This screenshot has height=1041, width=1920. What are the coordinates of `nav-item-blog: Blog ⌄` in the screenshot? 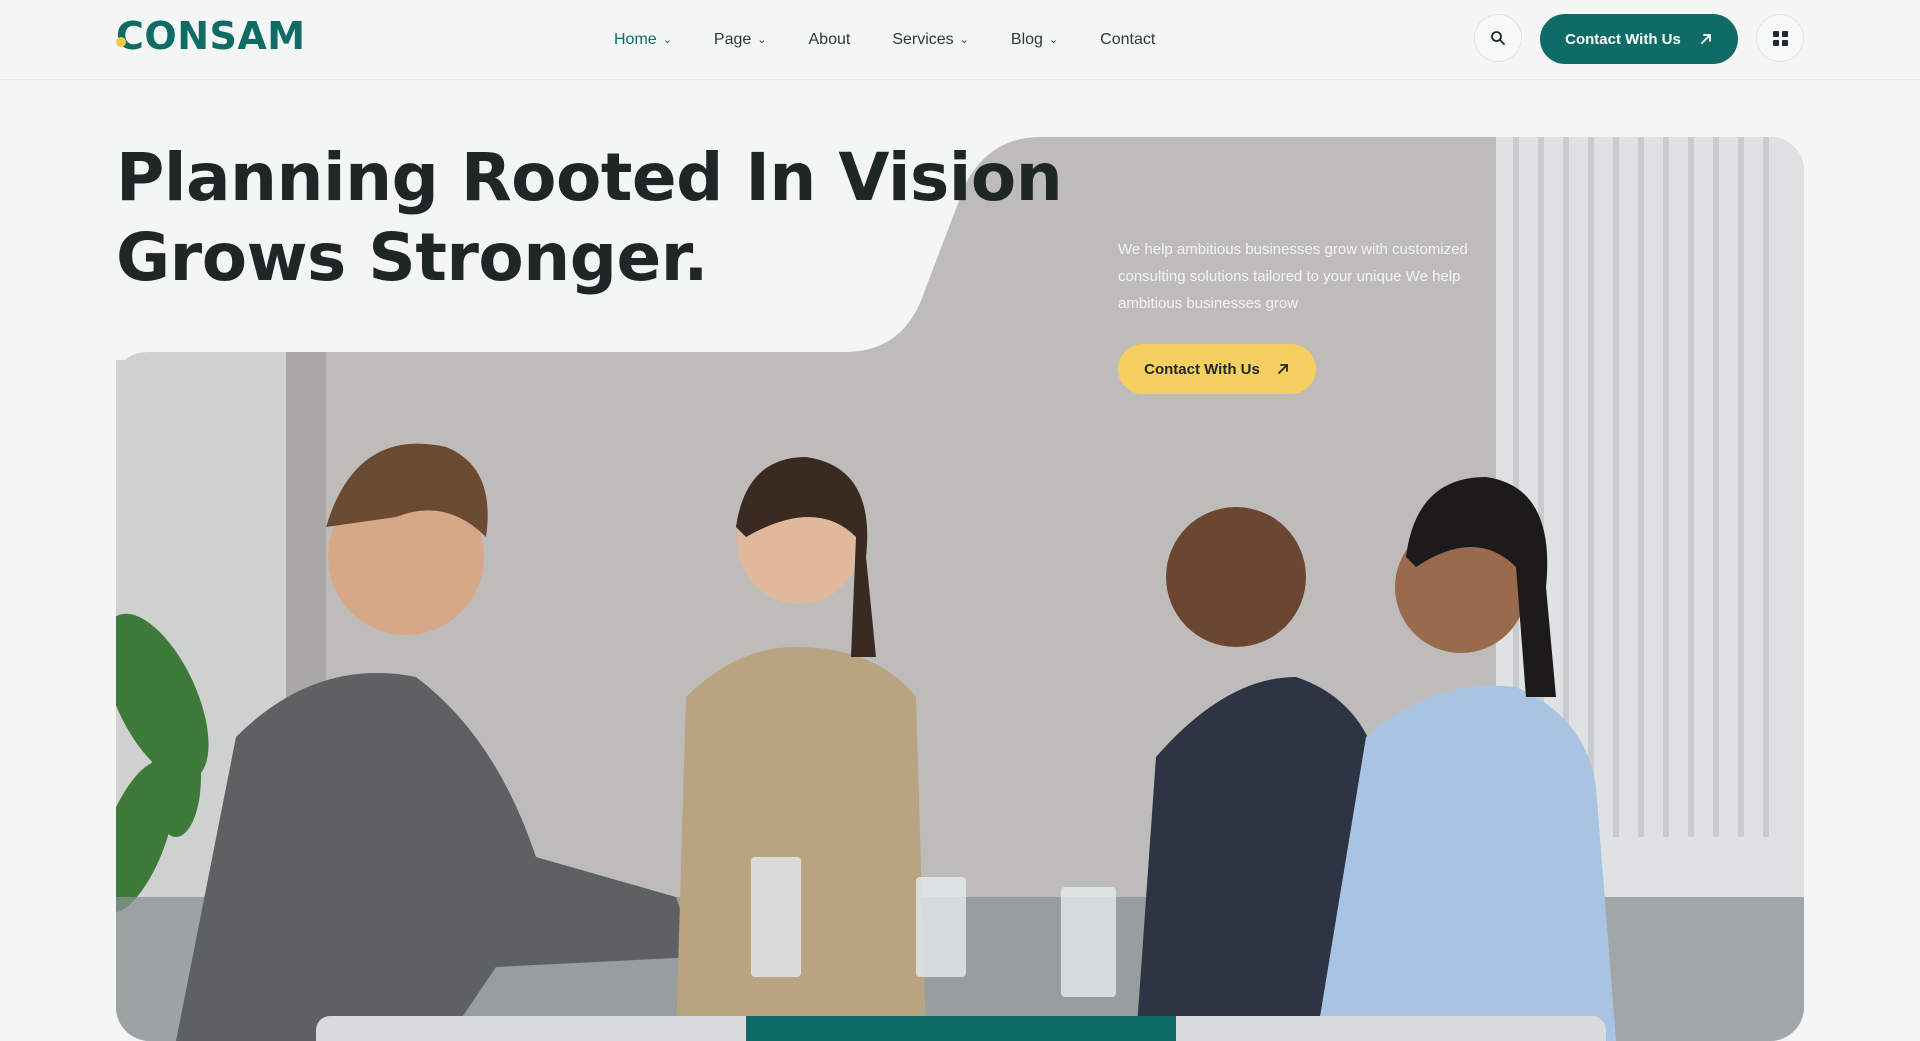 It's located at (1034, 40).